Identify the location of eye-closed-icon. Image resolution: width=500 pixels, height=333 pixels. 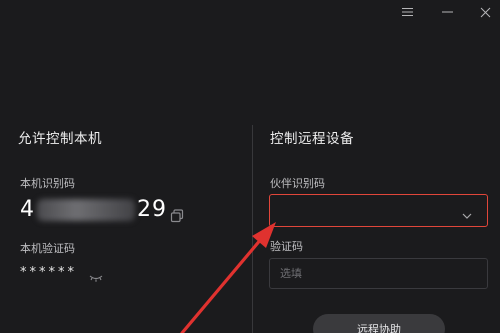
(96, 275).